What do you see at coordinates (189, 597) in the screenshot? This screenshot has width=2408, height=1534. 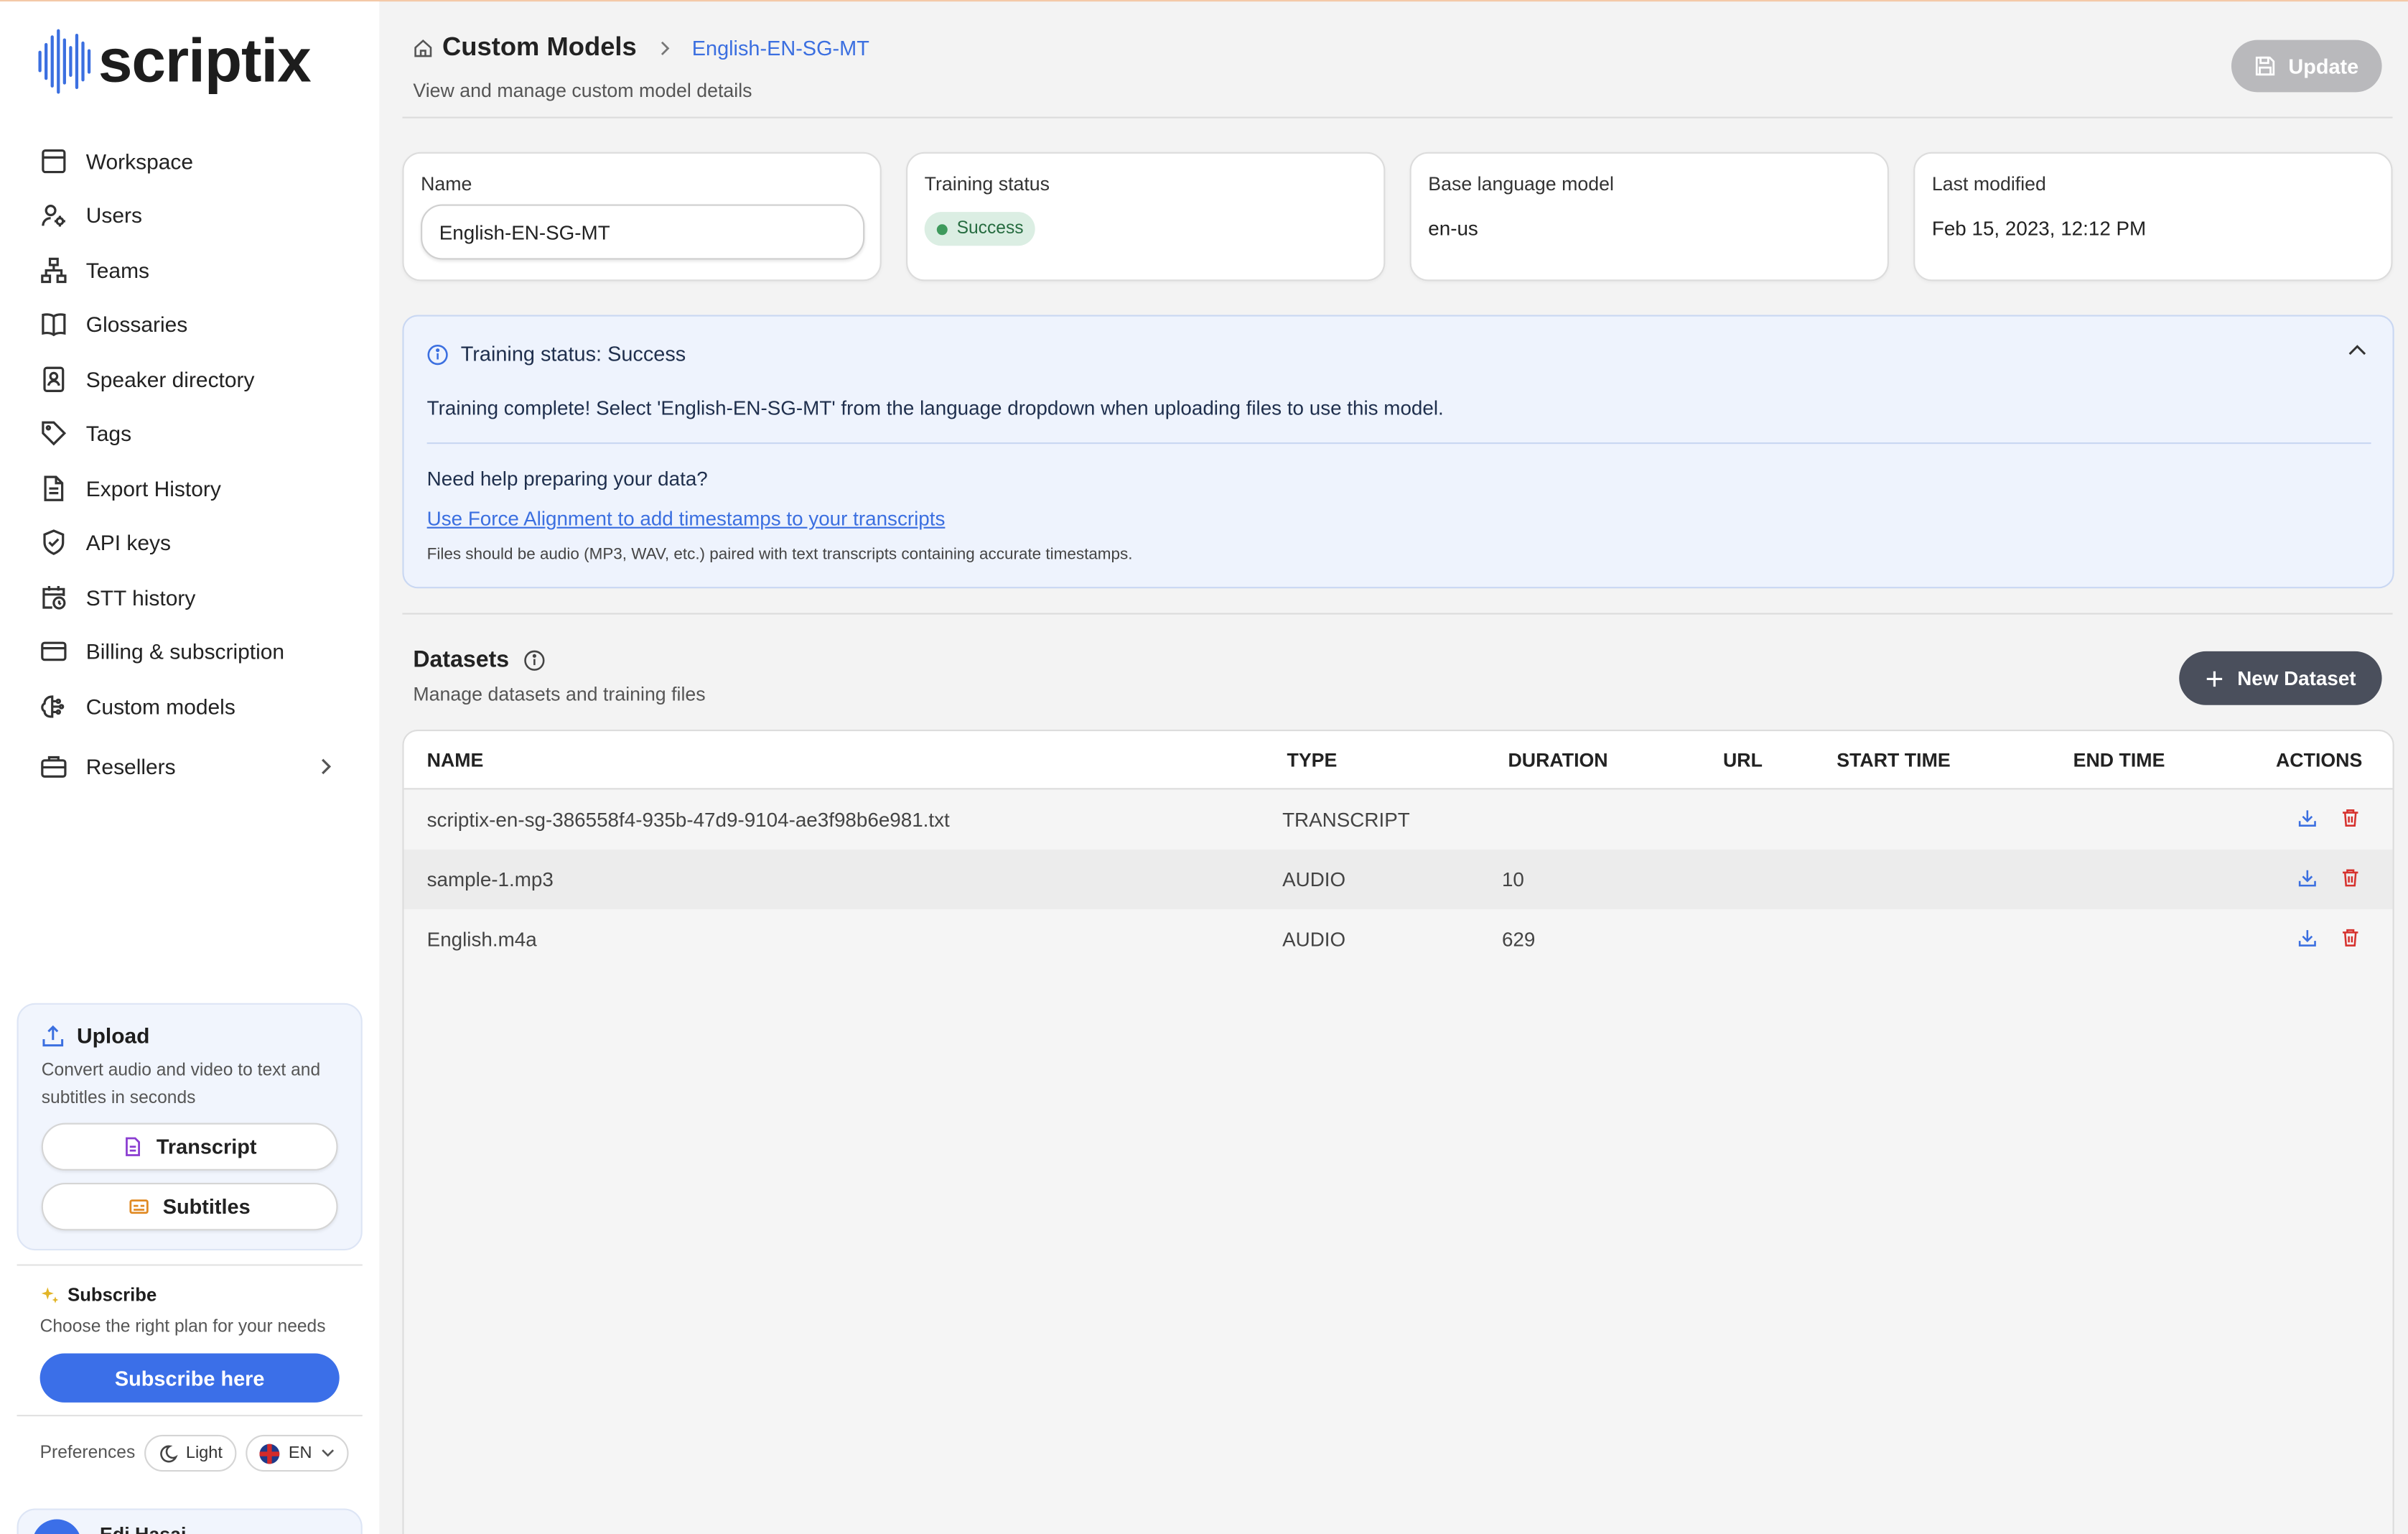 I see `sidebar-item-stt-history: STT history` at bounding box center [189, 597].